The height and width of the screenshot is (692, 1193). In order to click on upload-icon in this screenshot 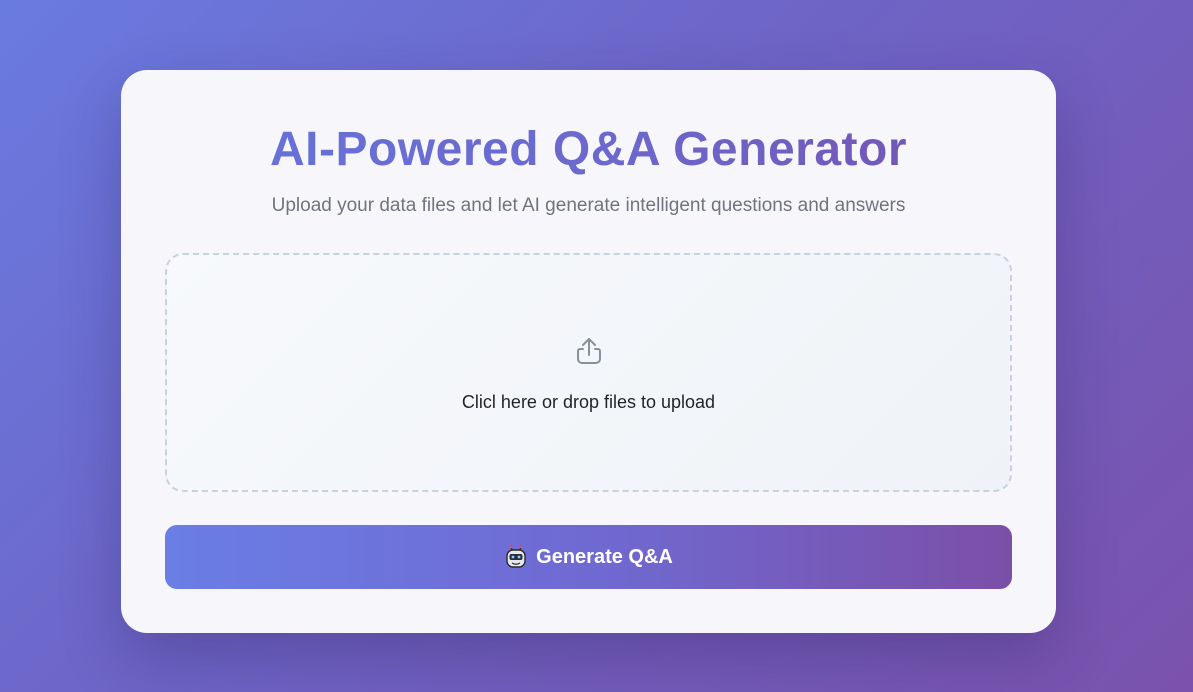, I will do `click(589, 351)`.